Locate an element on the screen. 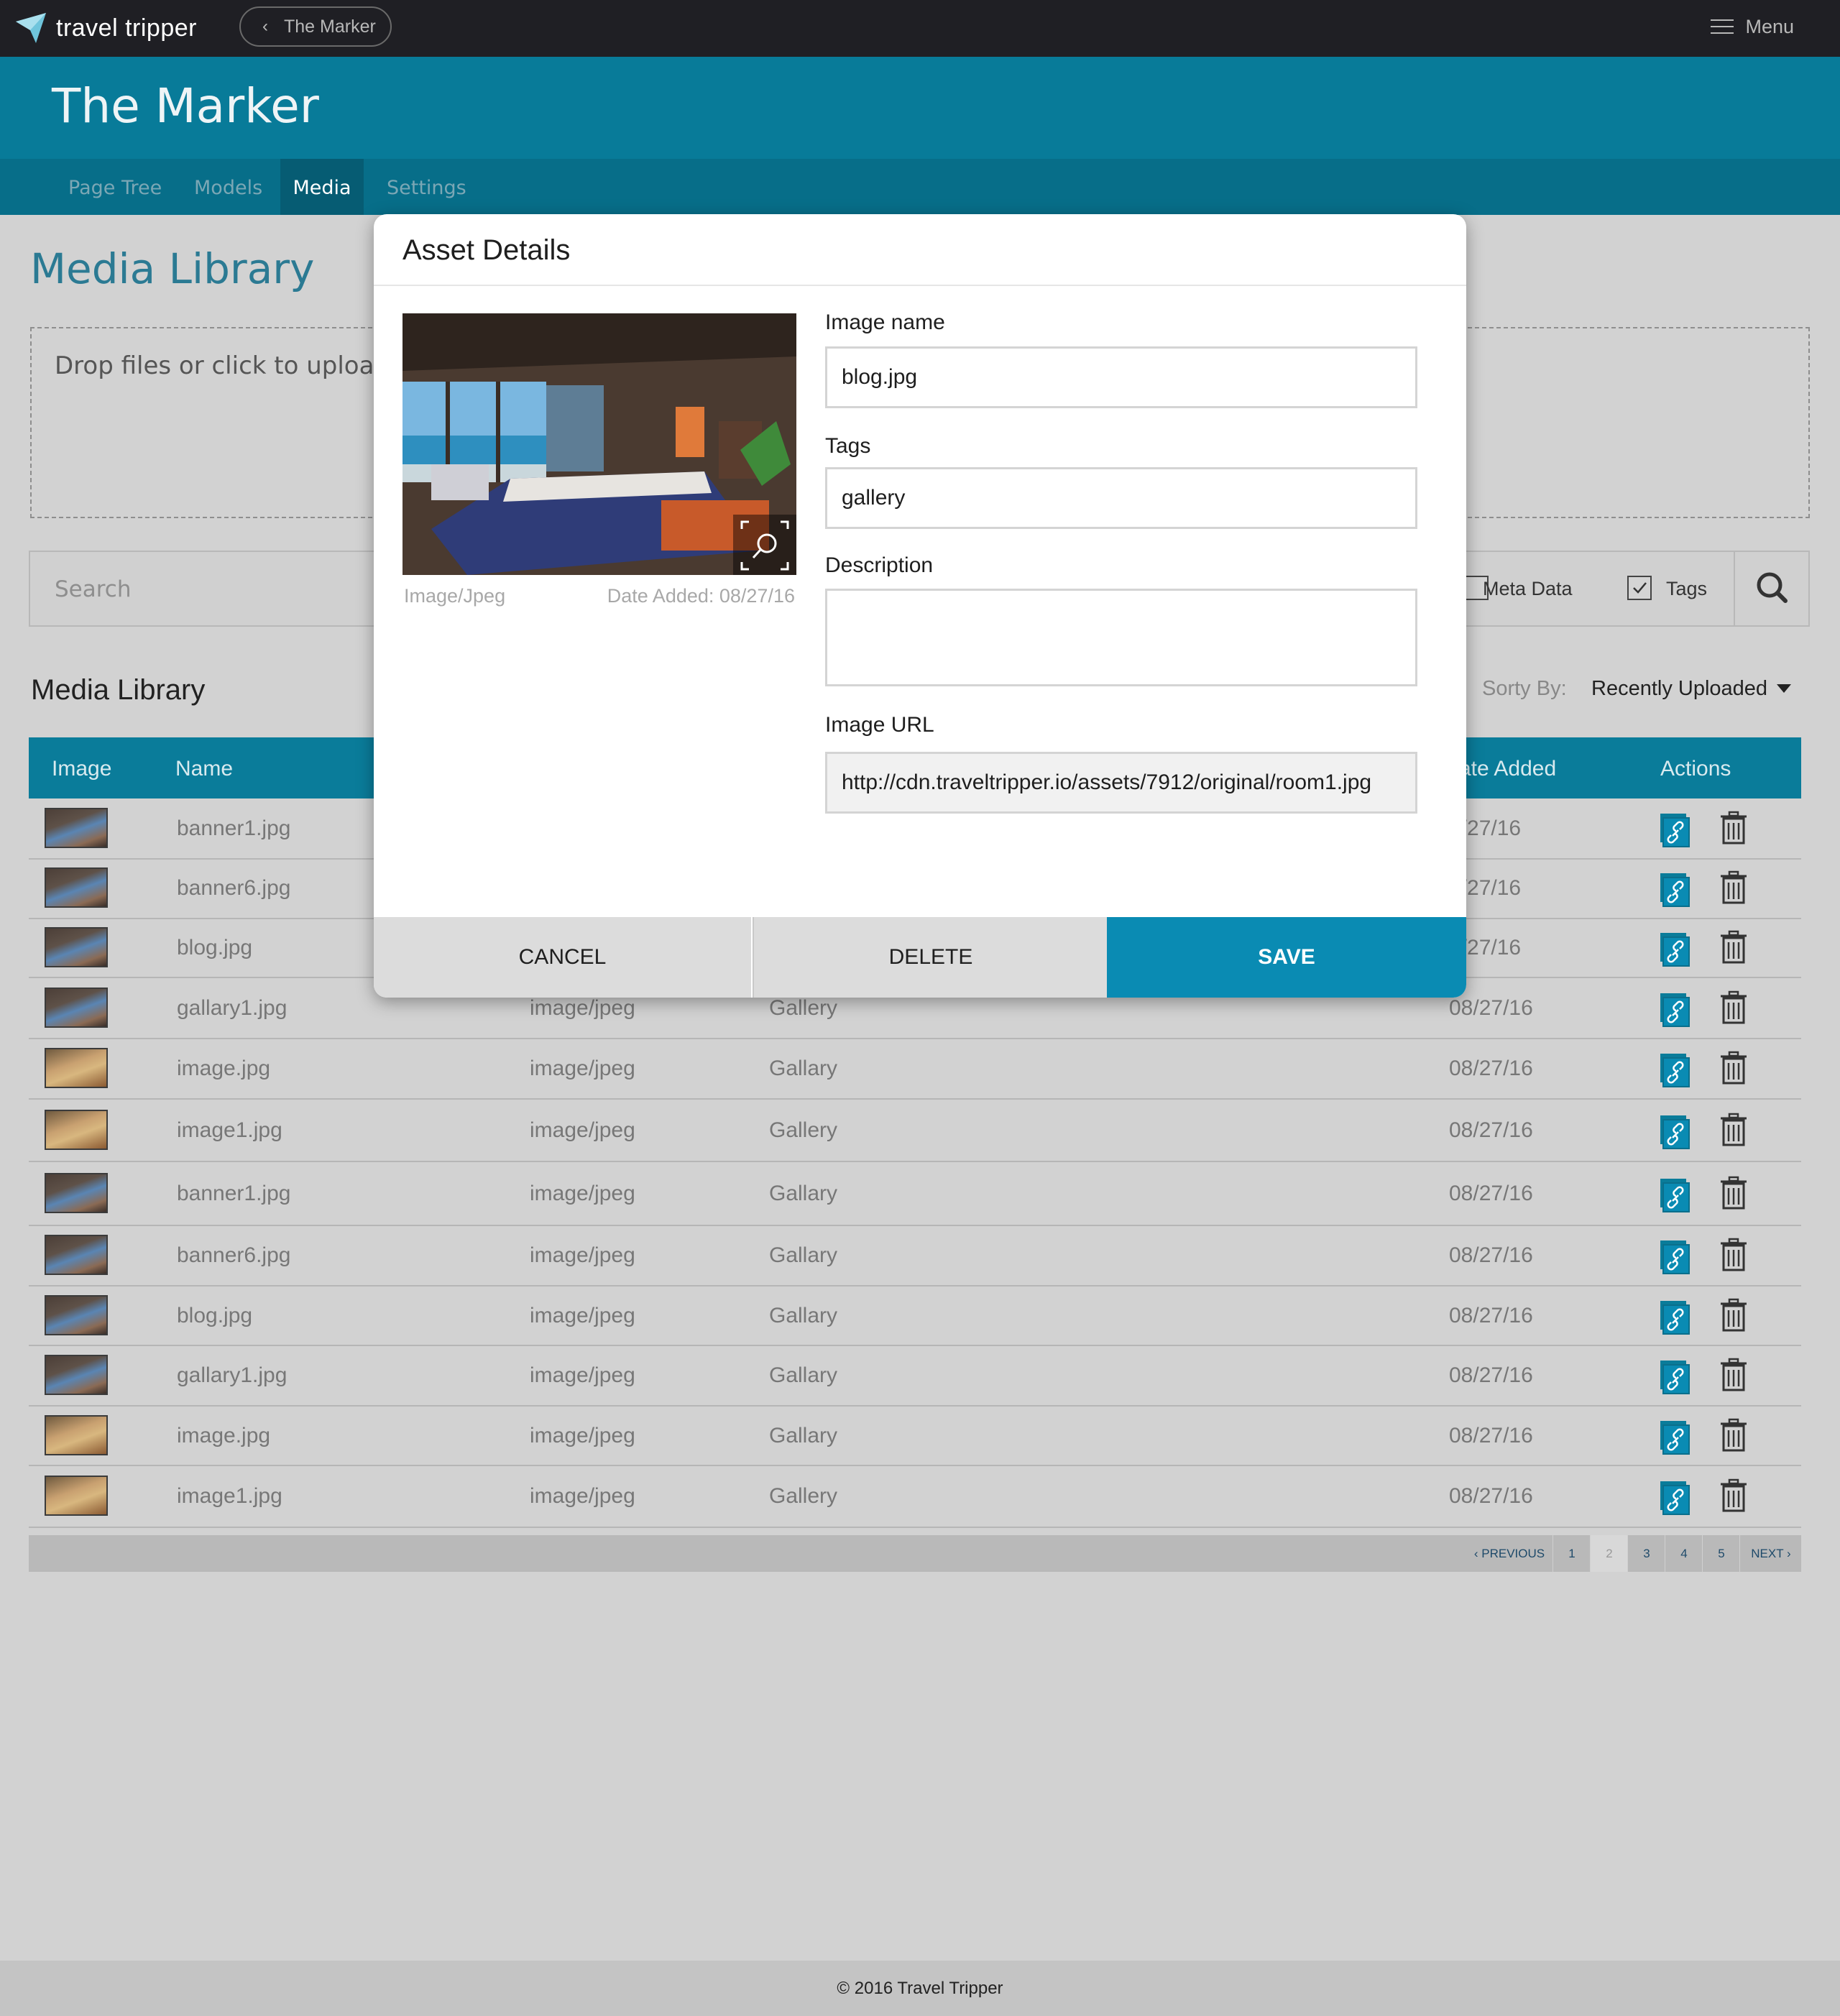  brand-logo: travel tripper is located at coordinates (105, 28).